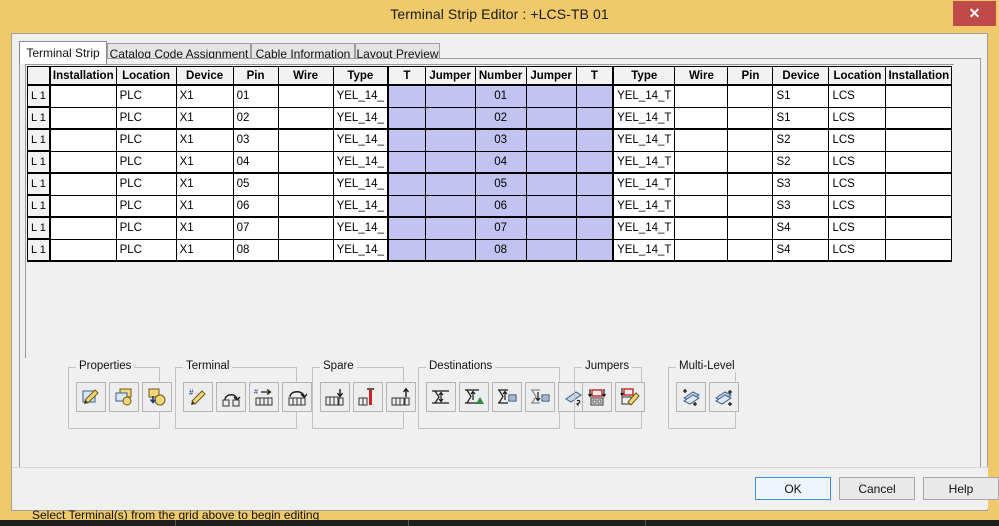 The height and width of the screenshot is (526, 999). What do you see at coordinates (540, 397) in the screenshot?
I see `move-destination-icon` at bounding box center [540, 397].